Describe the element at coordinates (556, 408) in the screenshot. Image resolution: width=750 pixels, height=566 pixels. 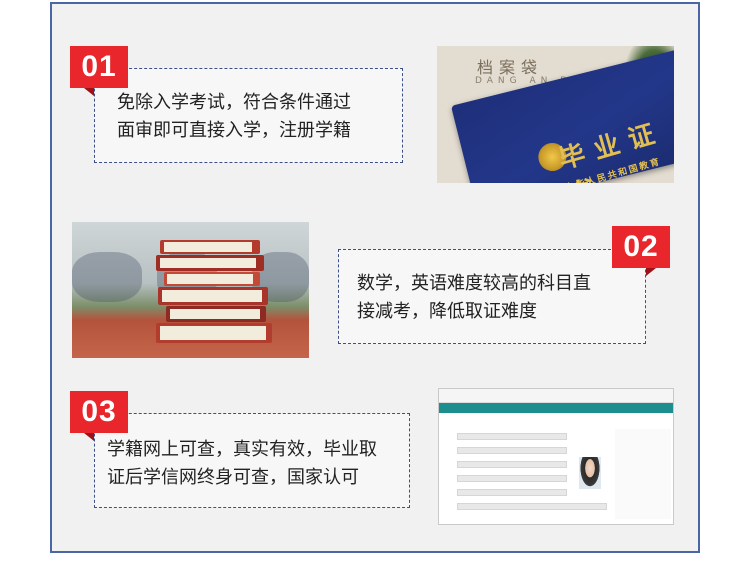
I see `screenshot-nav-bar` at that location.